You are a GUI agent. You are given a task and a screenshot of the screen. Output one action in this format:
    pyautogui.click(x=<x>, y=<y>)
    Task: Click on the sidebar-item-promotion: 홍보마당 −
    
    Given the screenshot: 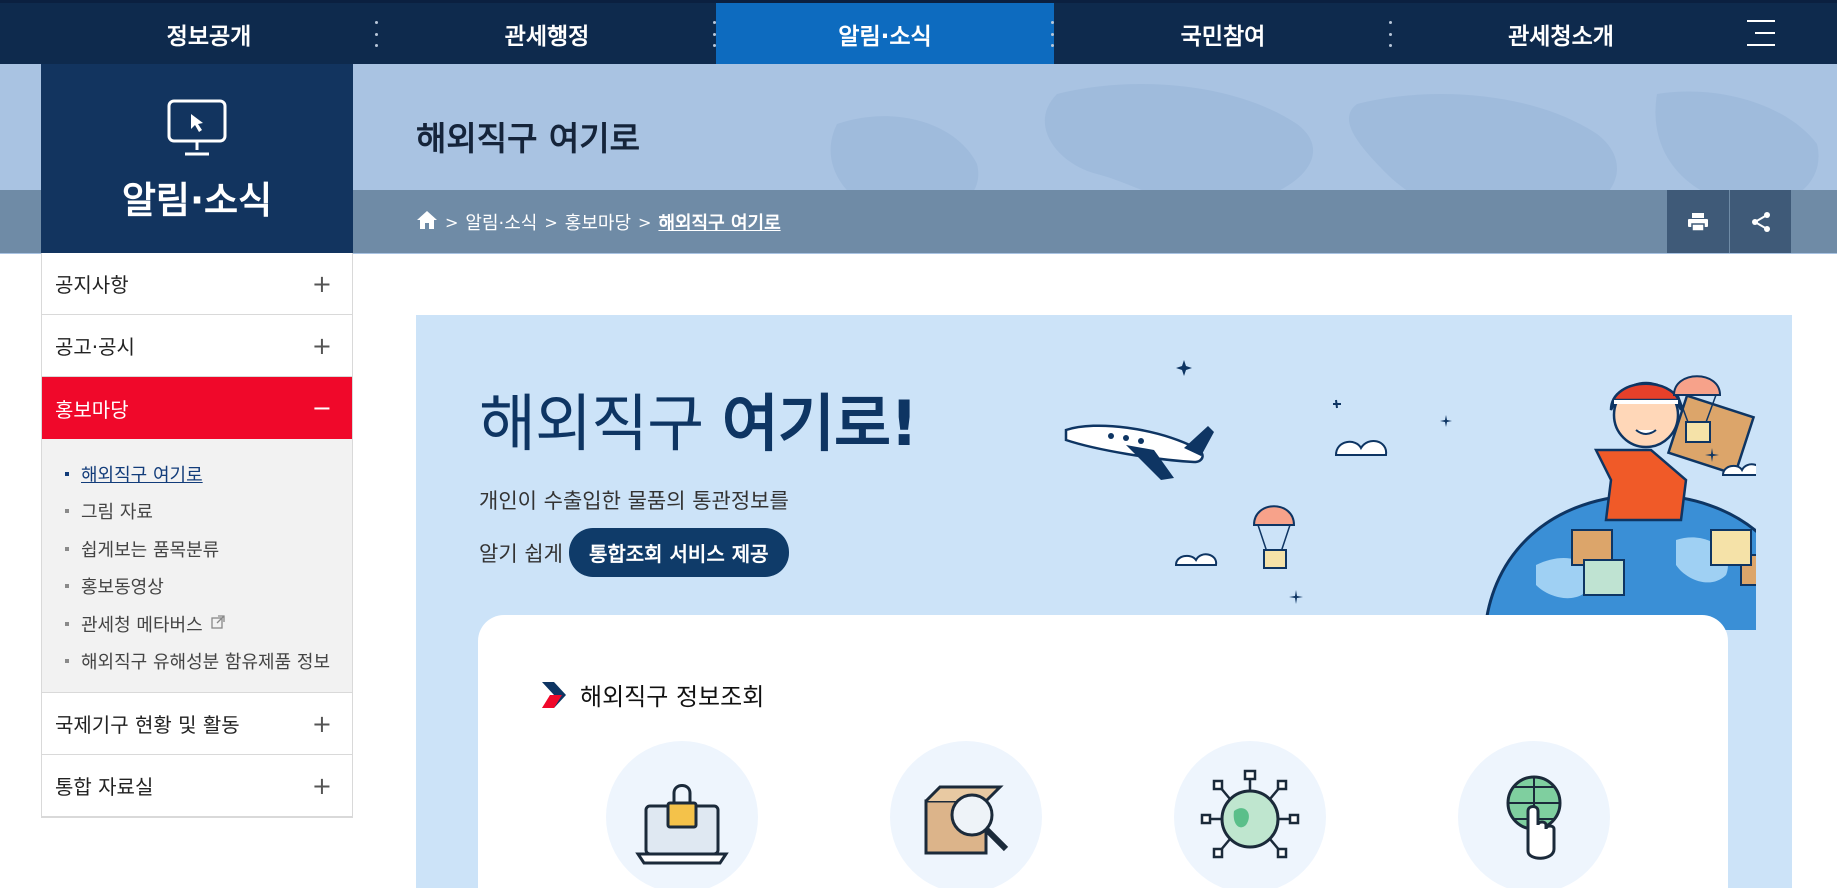 What is the action you would take?
    pyautogui.click(x=197, y=408)
    